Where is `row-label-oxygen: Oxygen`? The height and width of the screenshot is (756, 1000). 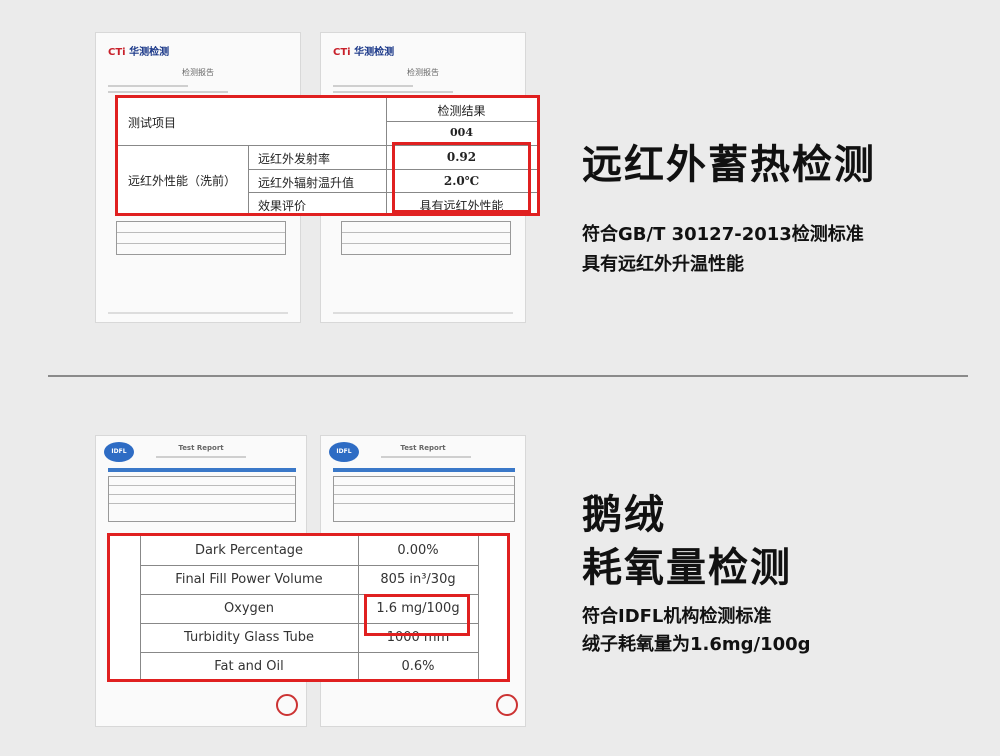
row-label-oxygen: Oxygen is located at coordinates (249, 608).